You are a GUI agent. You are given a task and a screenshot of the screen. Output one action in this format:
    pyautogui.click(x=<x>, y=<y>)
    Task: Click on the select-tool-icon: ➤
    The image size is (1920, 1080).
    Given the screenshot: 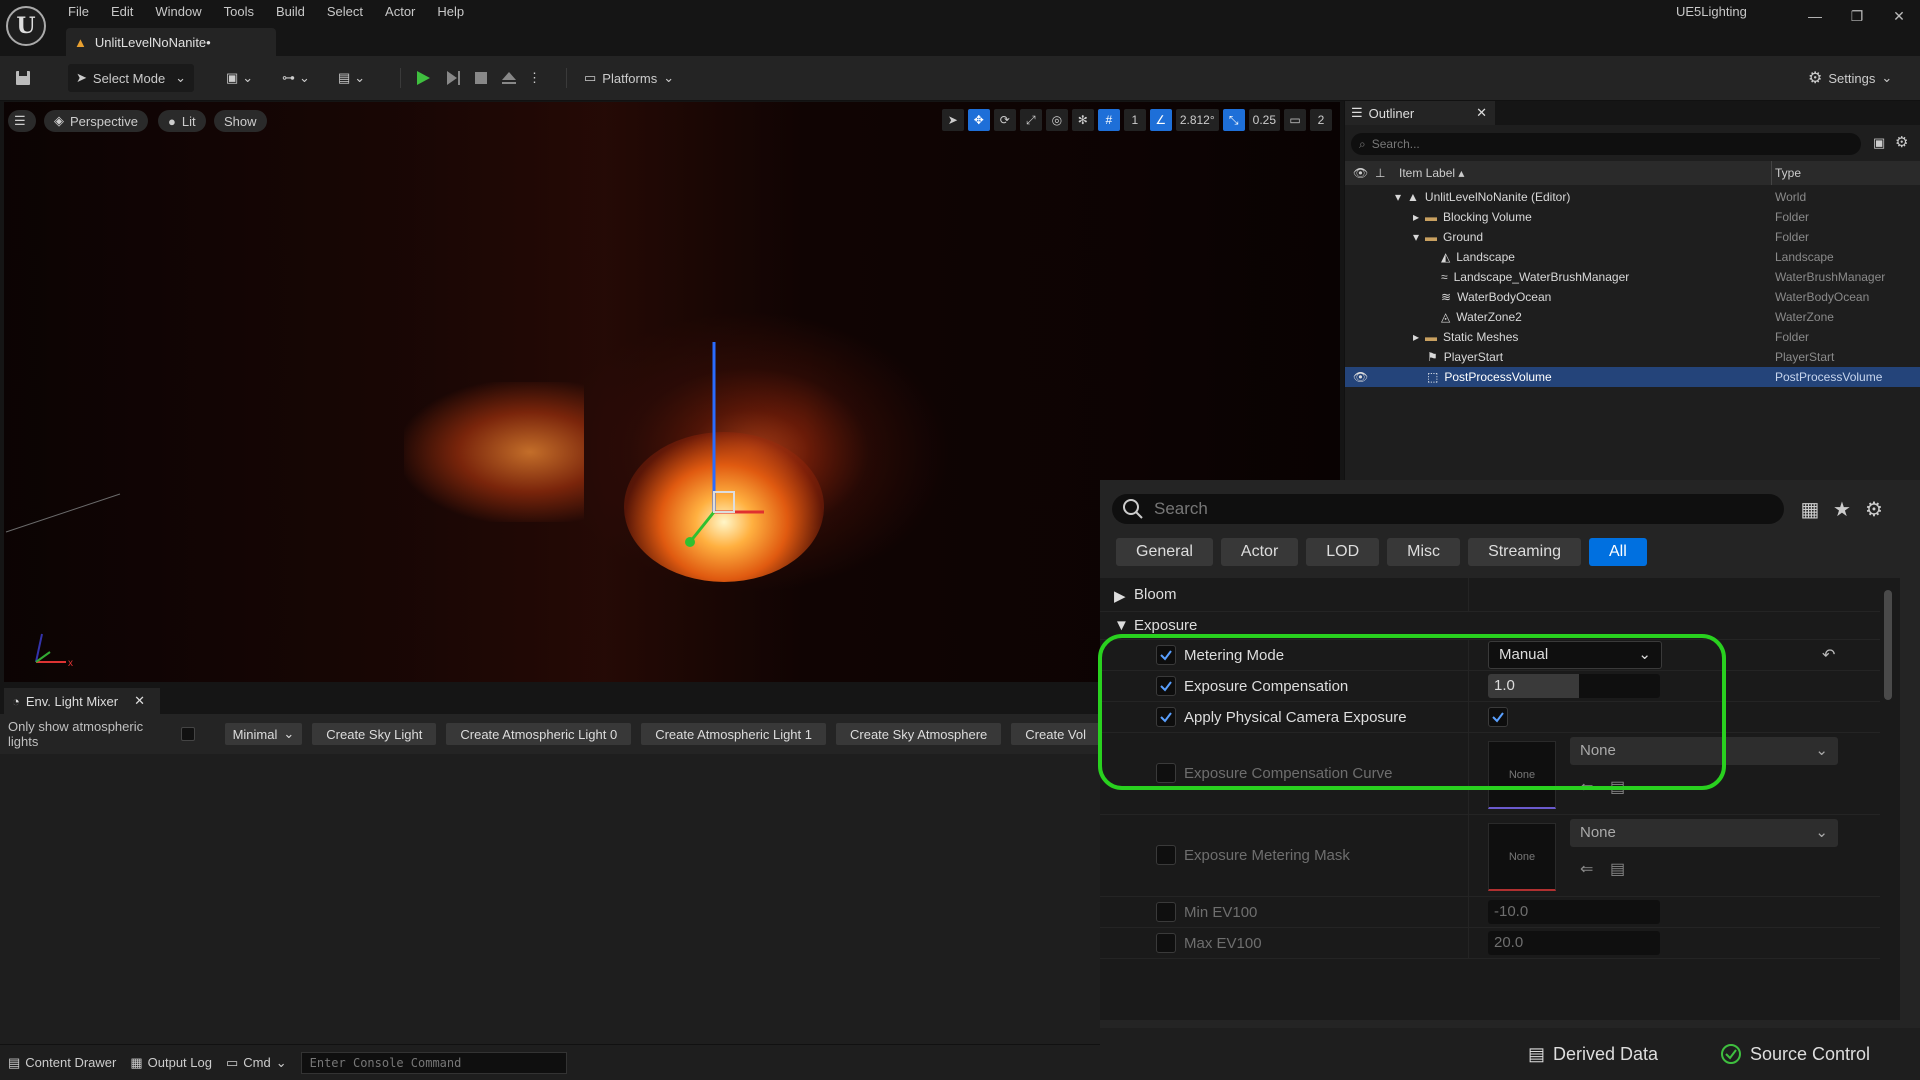 What is the action you would take?
    pyautogui.click(x=952, y=120)
    